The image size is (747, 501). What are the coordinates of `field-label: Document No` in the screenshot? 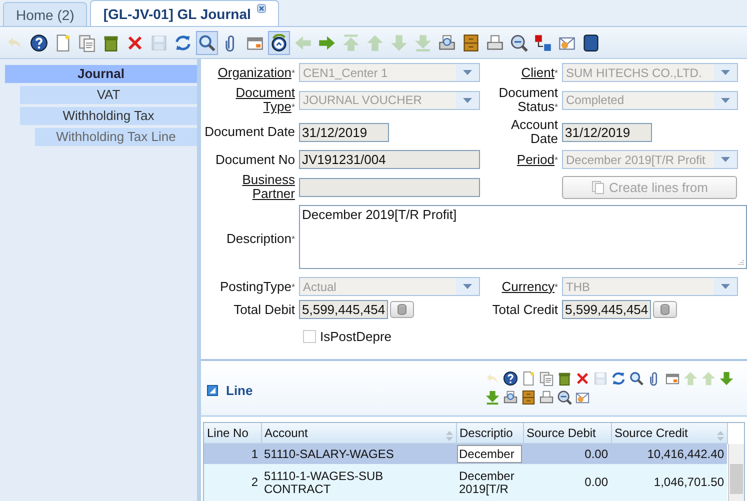 It's located at (255, 159).